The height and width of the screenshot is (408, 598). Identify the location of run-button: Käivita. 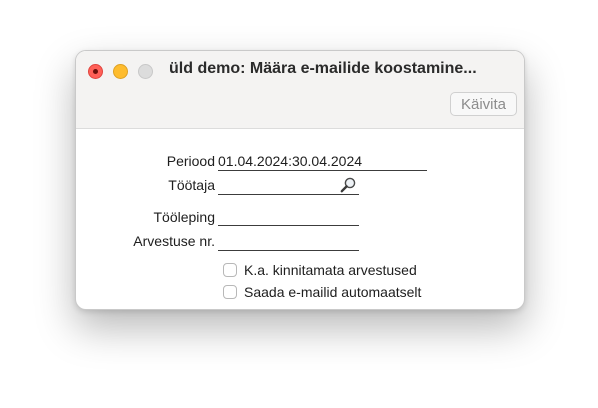
(483, 104).